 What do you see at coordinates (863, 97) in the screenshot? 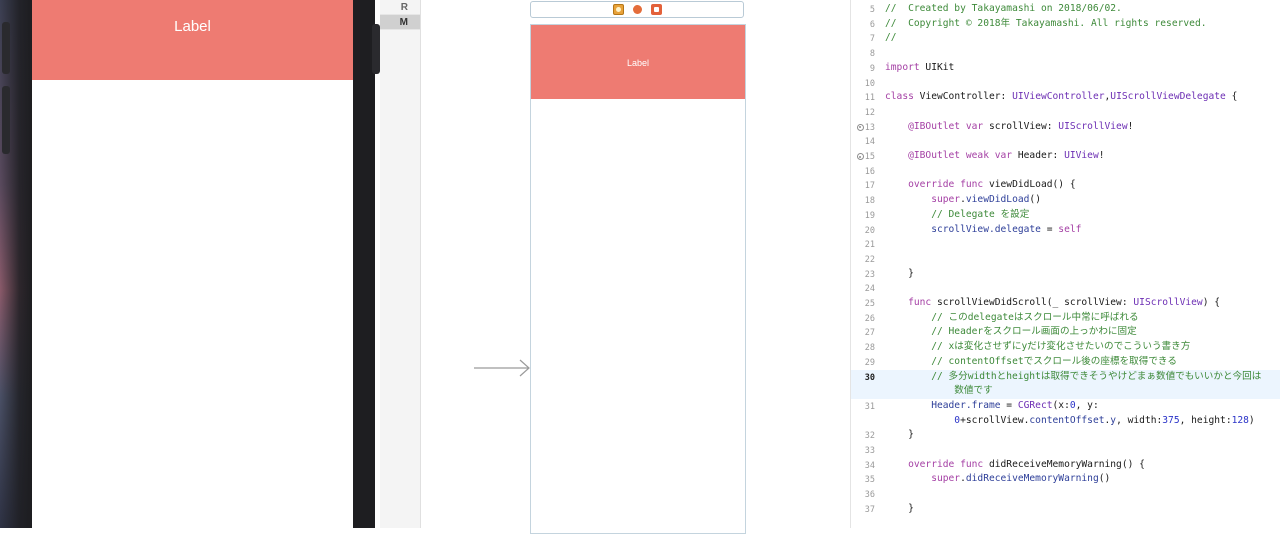
I see `line-number: 11` at bounding box center [863, 97].